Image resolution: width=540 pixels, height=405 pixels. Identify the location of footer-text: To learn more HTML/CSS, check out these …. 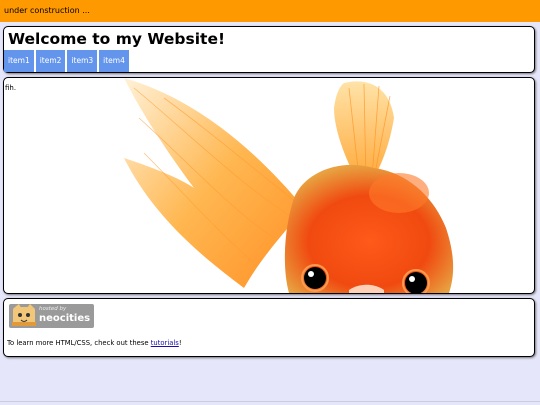
(94, 343).